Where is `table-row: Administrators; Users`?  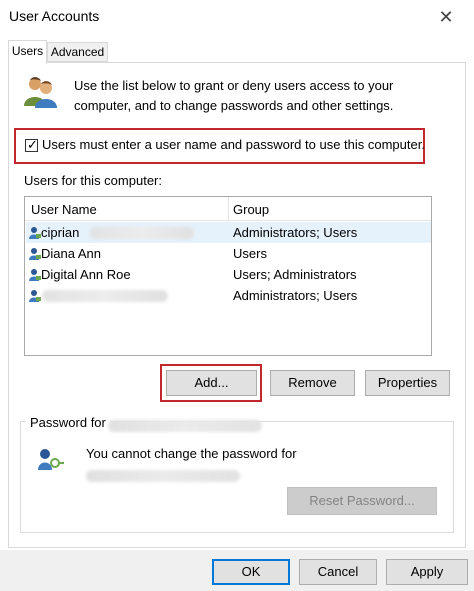 table-row: Administrators; Users is located at coordinates (228, 295).